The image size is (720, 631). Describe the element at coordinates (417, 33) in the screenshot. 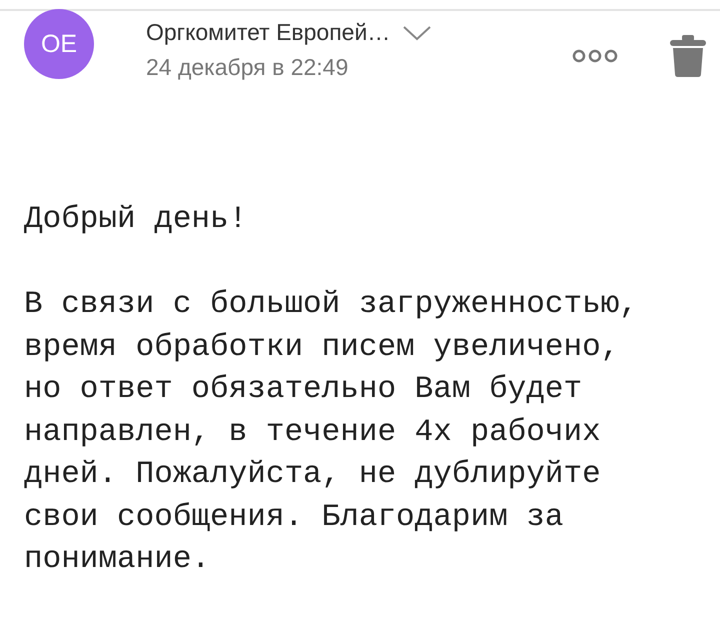

I see `chevron-down-icon` at that location.